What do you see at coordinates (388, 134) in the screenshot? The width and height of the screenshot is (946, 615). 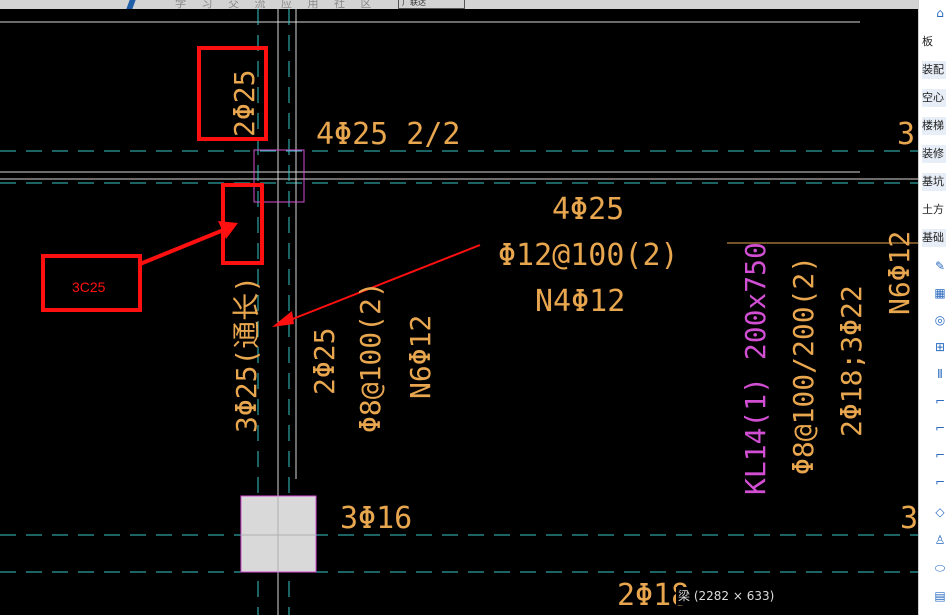 I see `top-rebar-label: 4Φ25 2/2` at bounding box center [388, 134].